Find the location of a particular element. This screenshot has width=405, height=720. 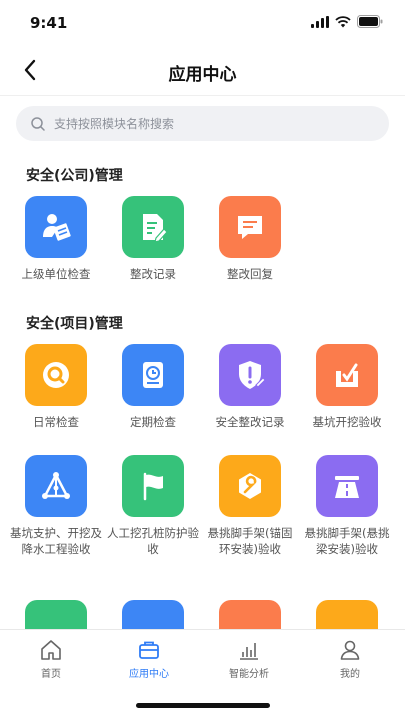

app-item-scaffold-beam-acceptance: 悬挑脚手架(悬挑梁安装)验收 is located at coordinates (347, 506).